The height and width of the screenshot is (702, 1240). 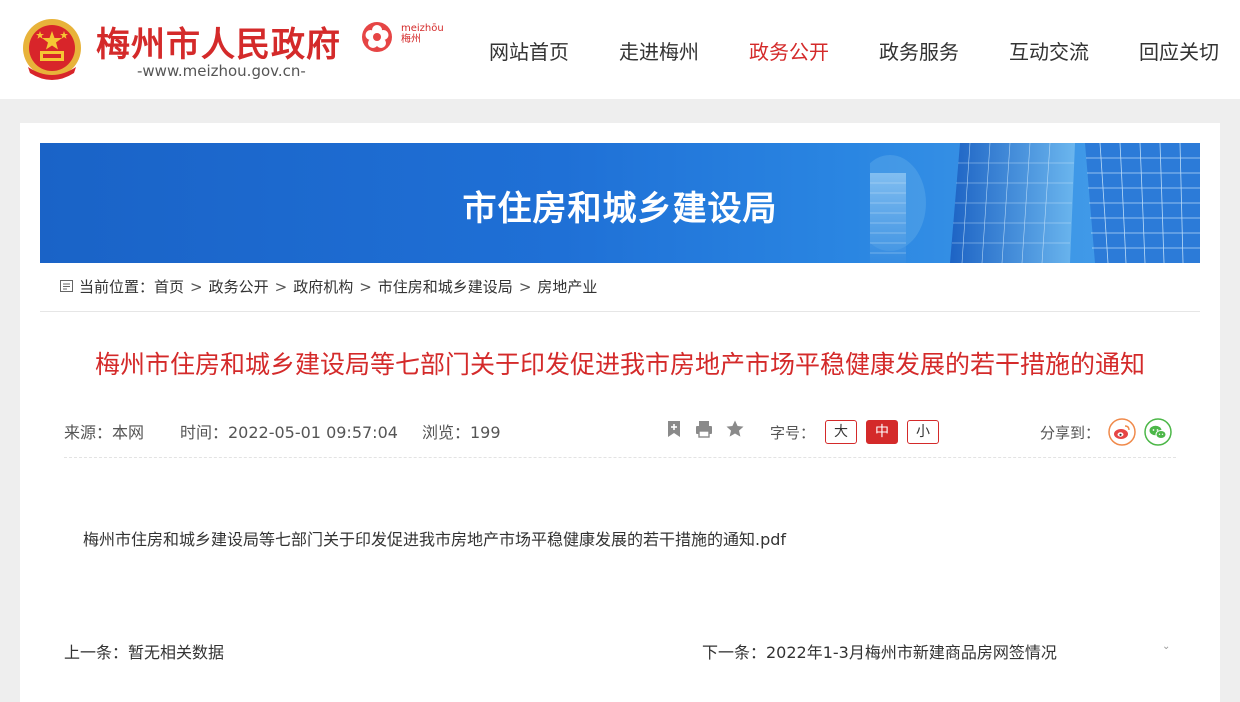 What do you see at coordinates (221, 71) in the screenshot?
I see `site-url: -www.meizhou.gov.cn-` at bounding box center [221, 71].